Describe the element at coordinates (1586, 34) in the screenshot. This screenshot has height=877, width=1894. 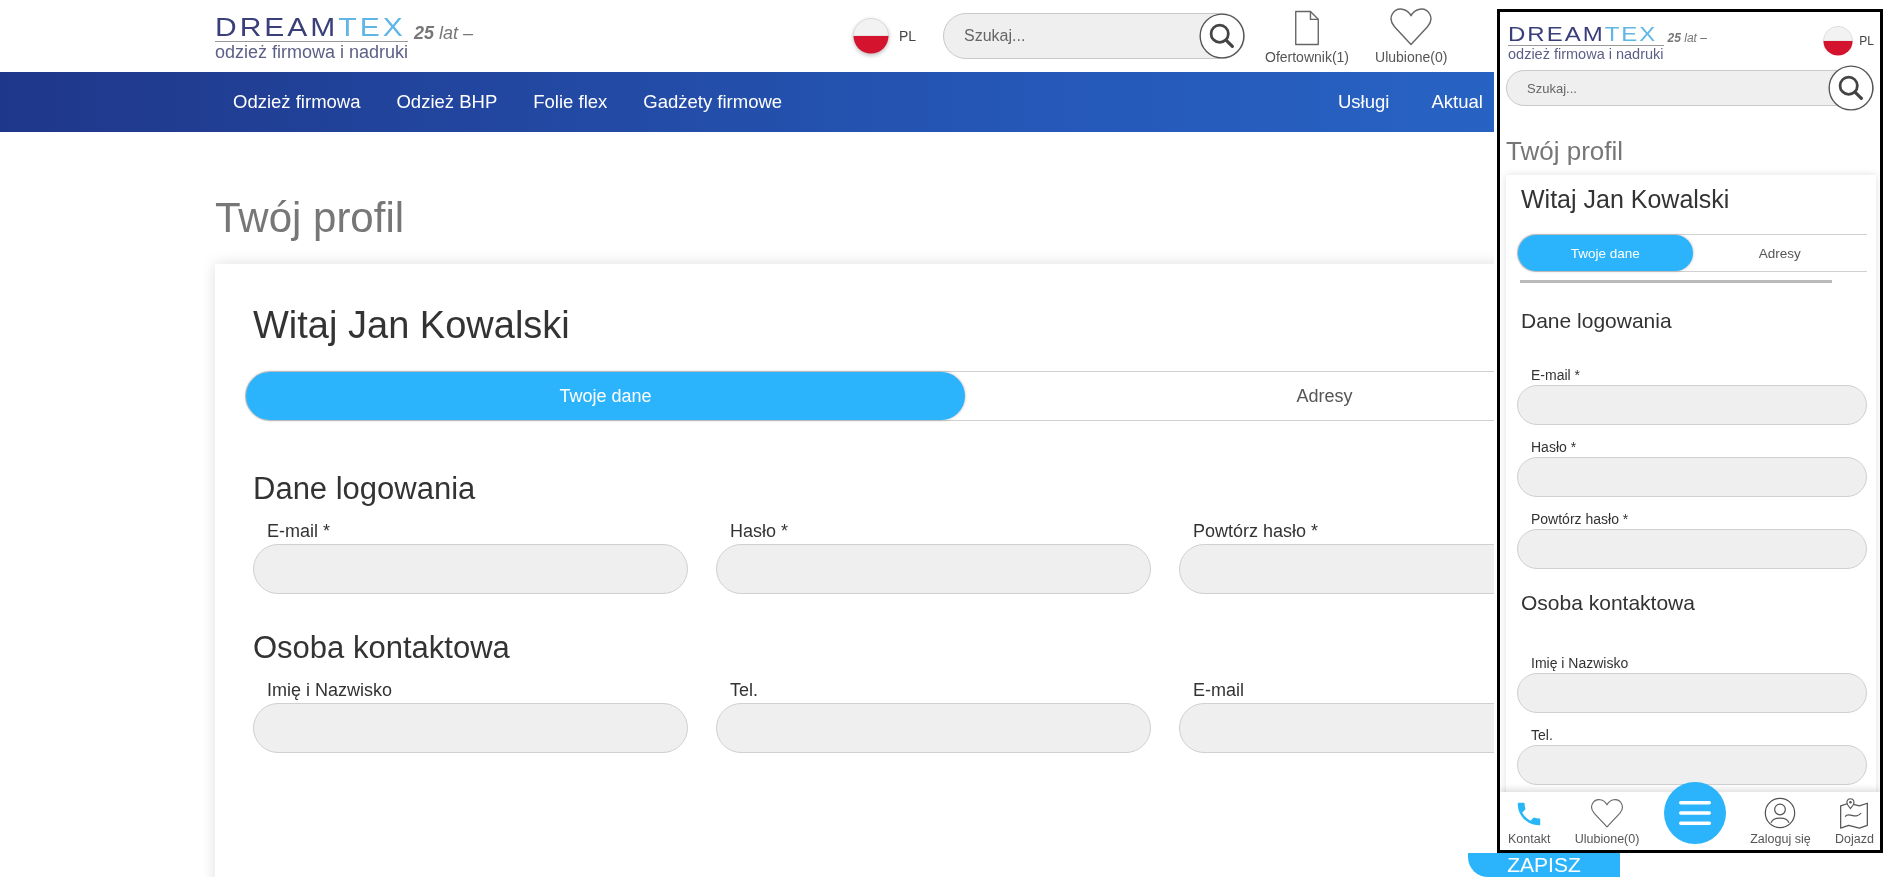
I see `logo-wordmark: DREAMTEX` at that location.